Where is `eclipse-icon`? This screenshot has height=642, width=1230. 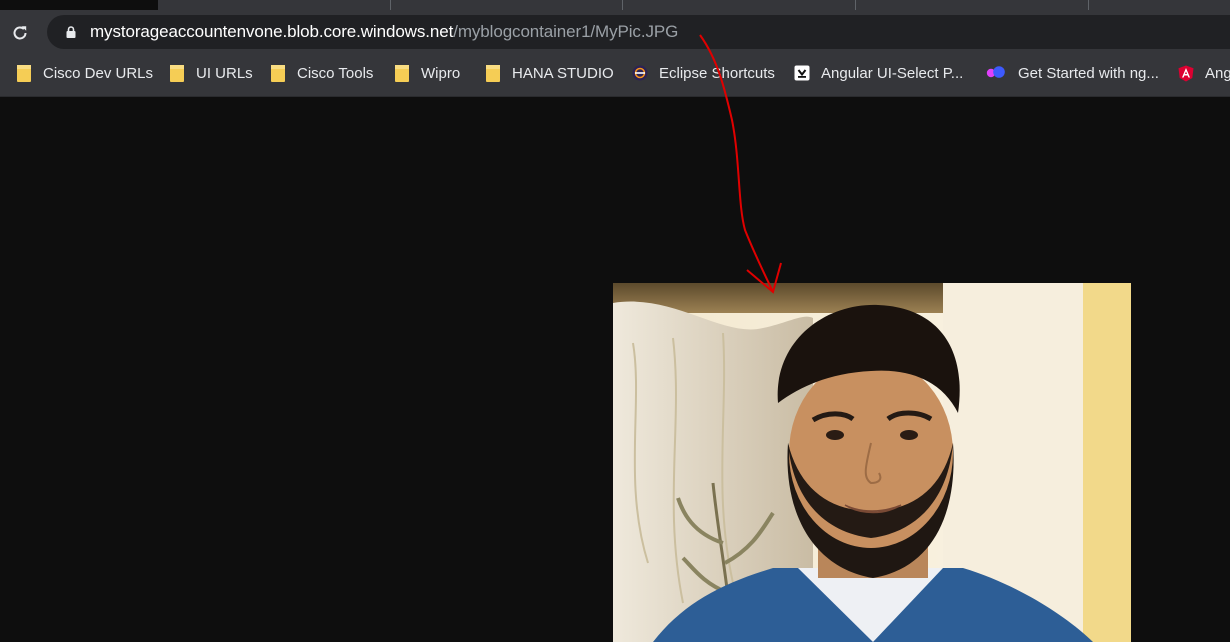 eclipse-icon is located at coordinates (640, 73).